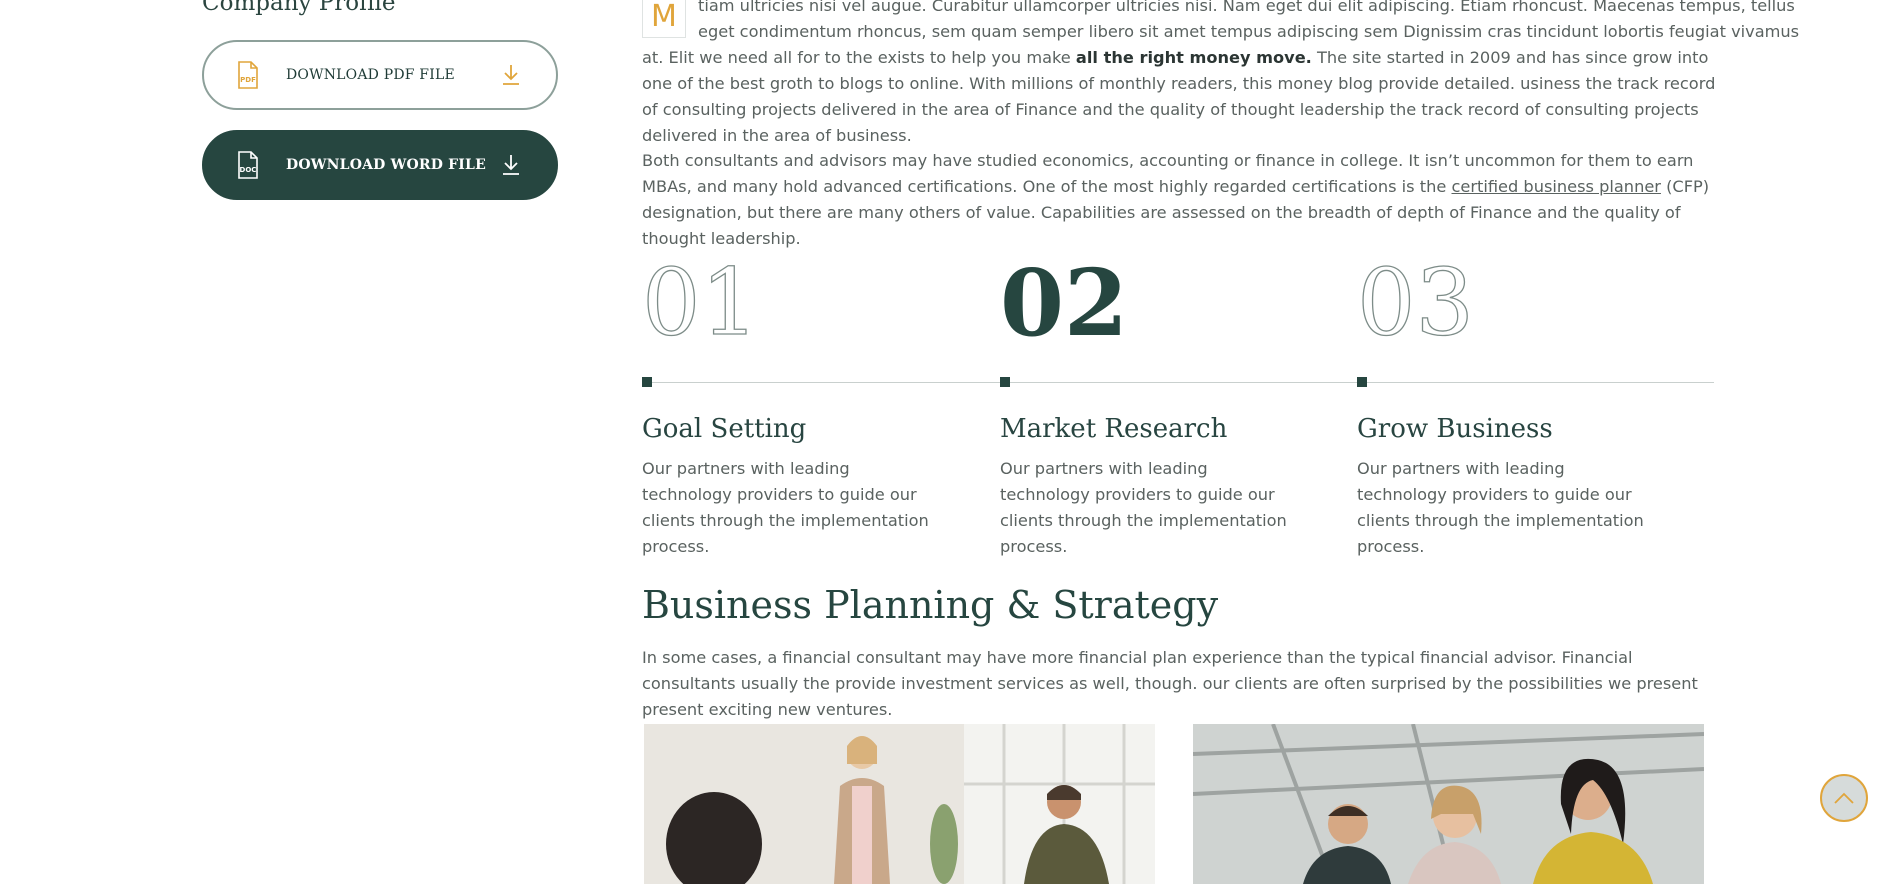  Describe the element at coordinates (248, 170) in the screenshot. I see `svg-text: DOC` at that location.